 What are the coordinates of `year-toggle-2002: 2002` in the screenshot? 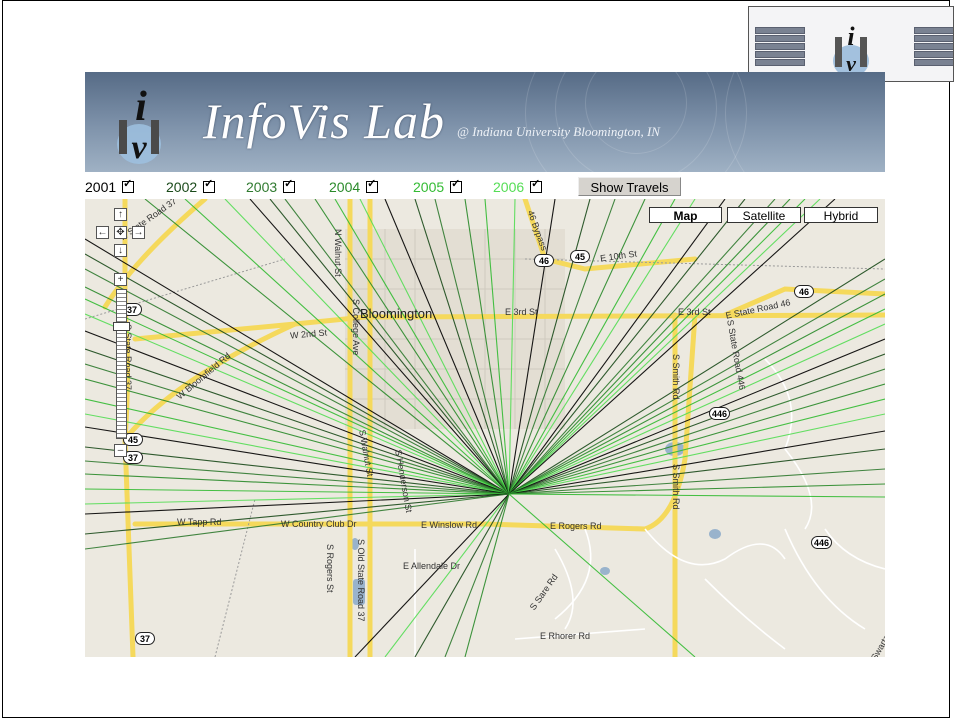 It's located at (191, 186).